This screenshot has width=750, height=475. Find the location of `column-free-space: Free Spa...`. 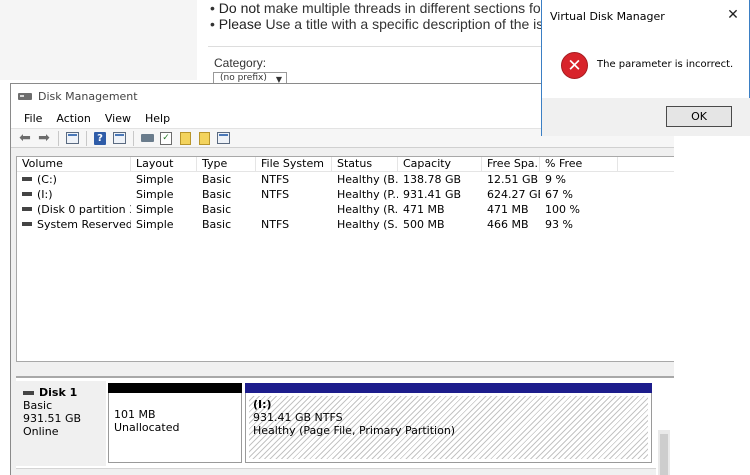

column-free-space: Free Spa... is located at coordinates (511, 164).